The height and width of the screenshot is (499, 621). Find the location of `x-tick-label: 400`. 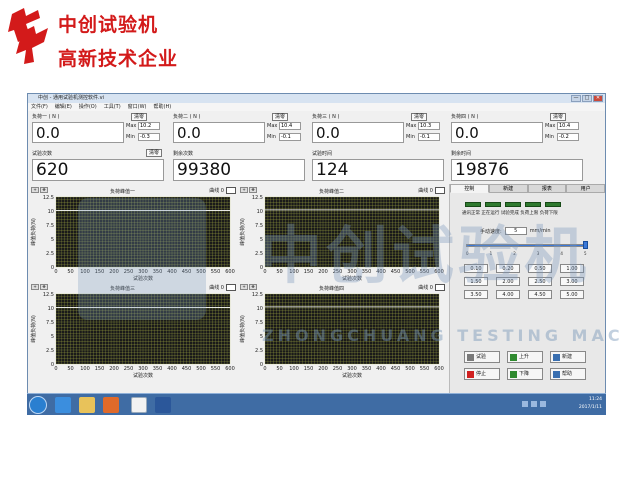

x-tick-label: 400 is located at coordinates (381, 369).